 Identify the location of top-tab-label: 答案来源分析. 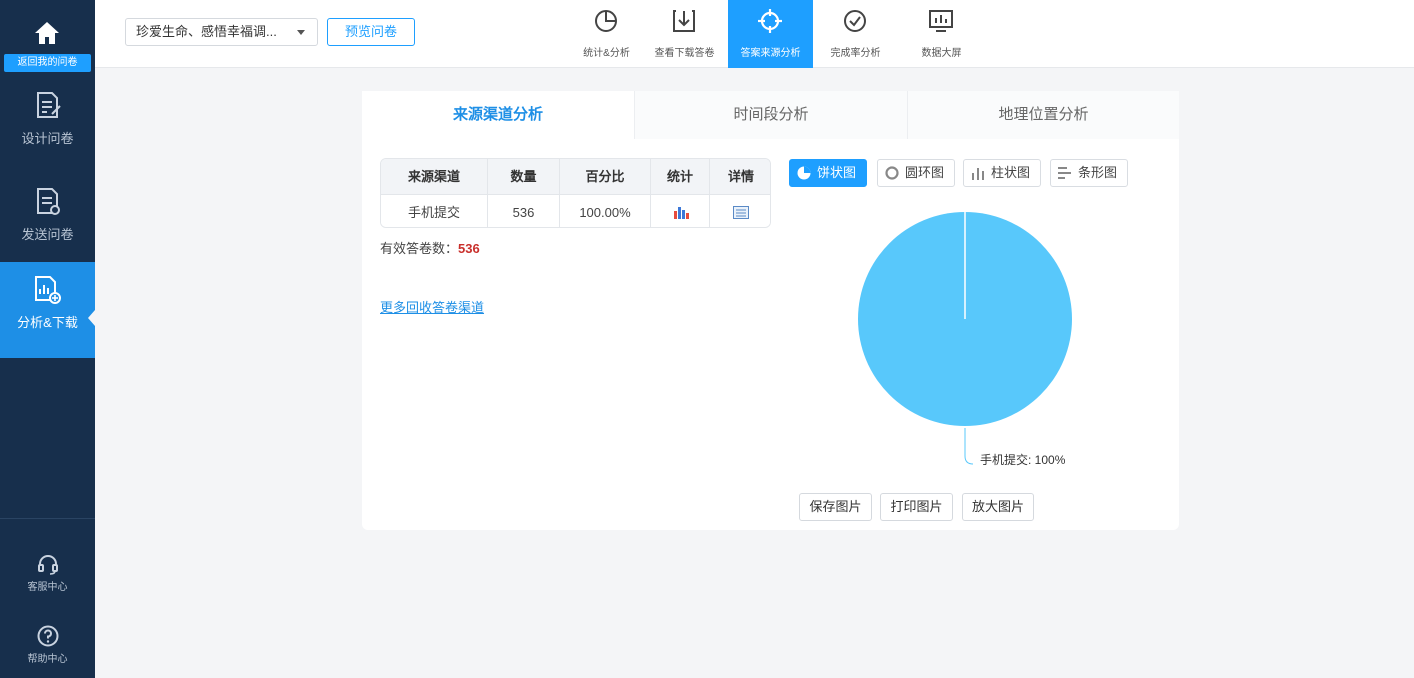
(770, 53).